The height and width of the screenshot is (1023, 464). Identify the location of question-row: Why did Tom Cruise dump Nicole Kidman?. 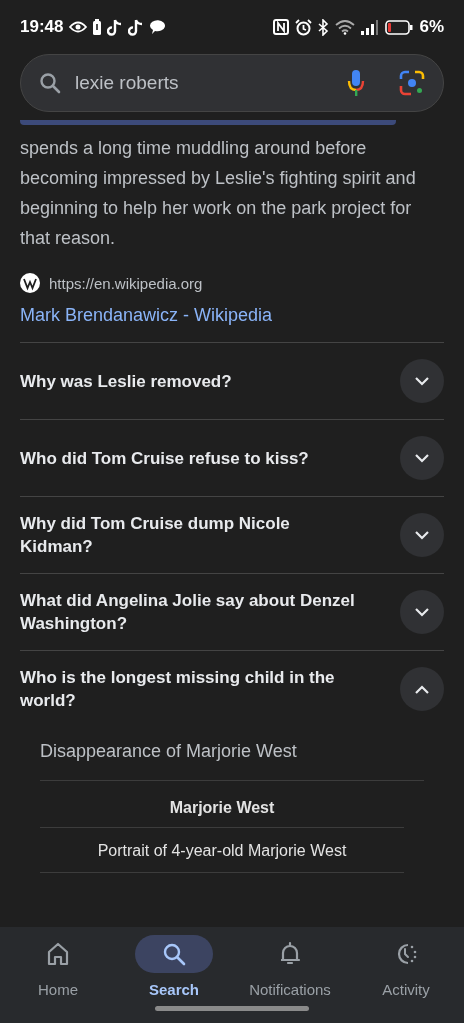
(232, 534).